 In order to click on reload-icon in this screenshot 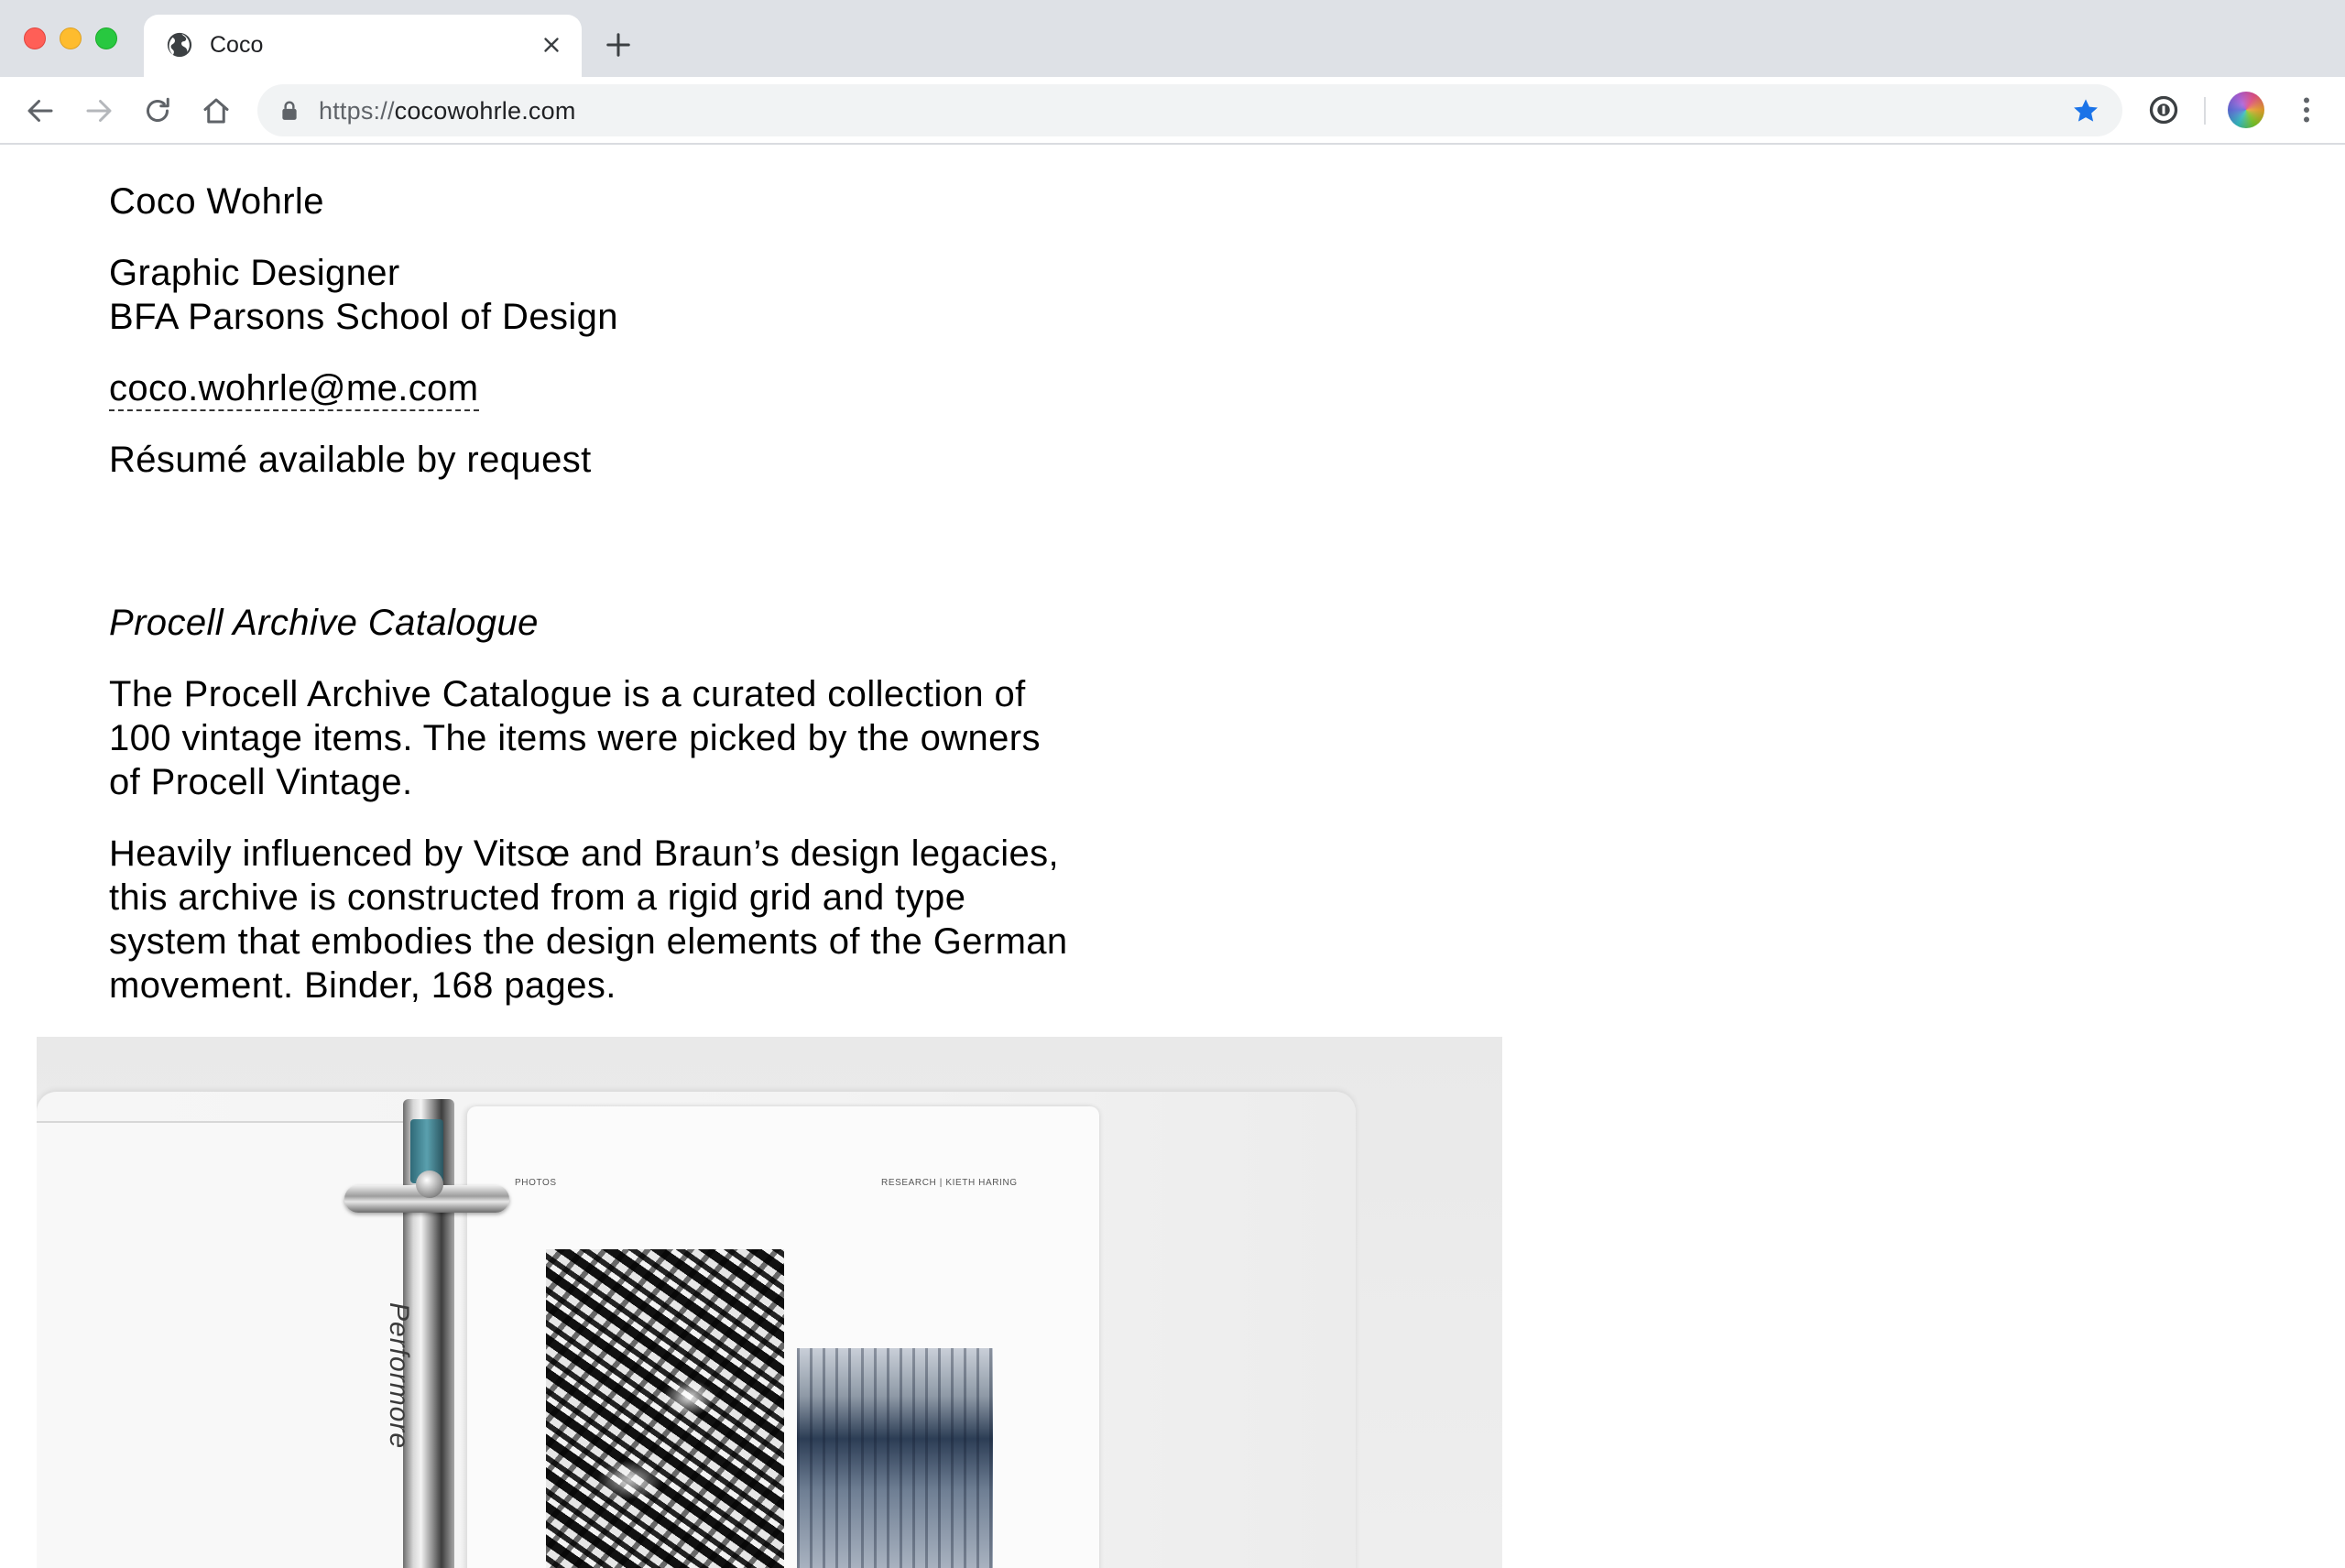, I will do `click(157, 110)`.